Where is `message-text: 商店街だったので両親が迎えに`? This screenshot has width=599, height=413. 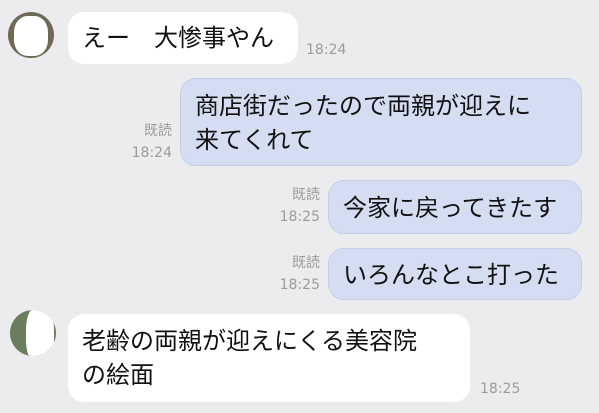 message-text: 商店街だったので両親が迎えに is located at coordinates (363, 106).